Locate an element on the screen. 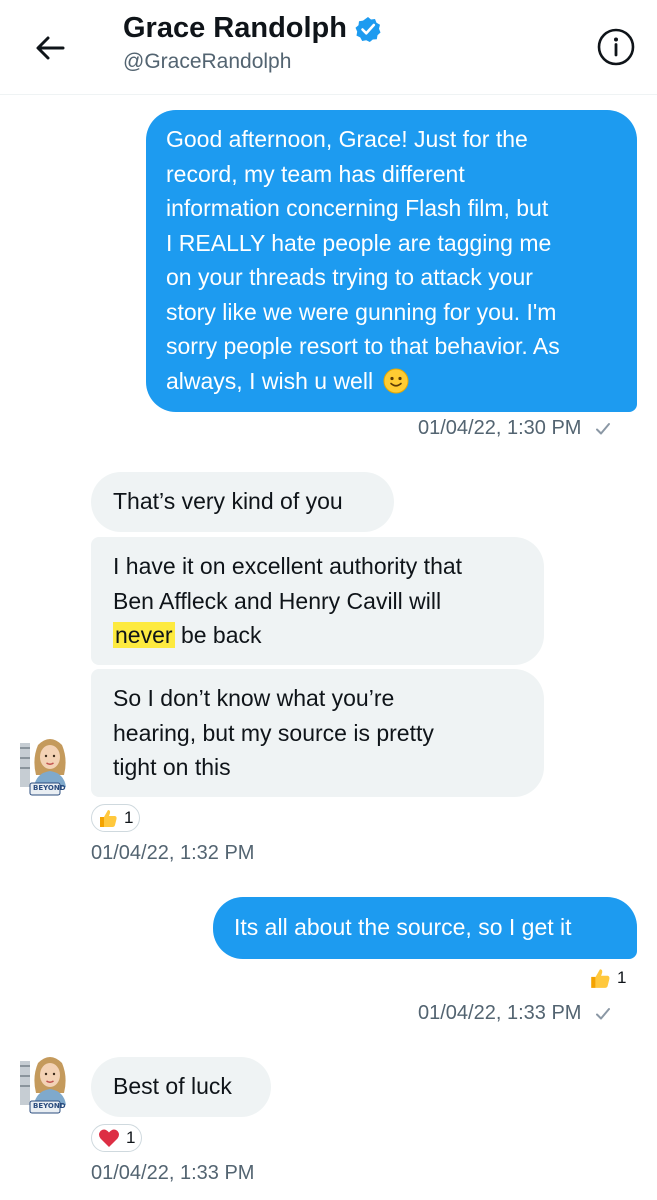  reaction-heart: 1 is located at coordinates (117, 1138).